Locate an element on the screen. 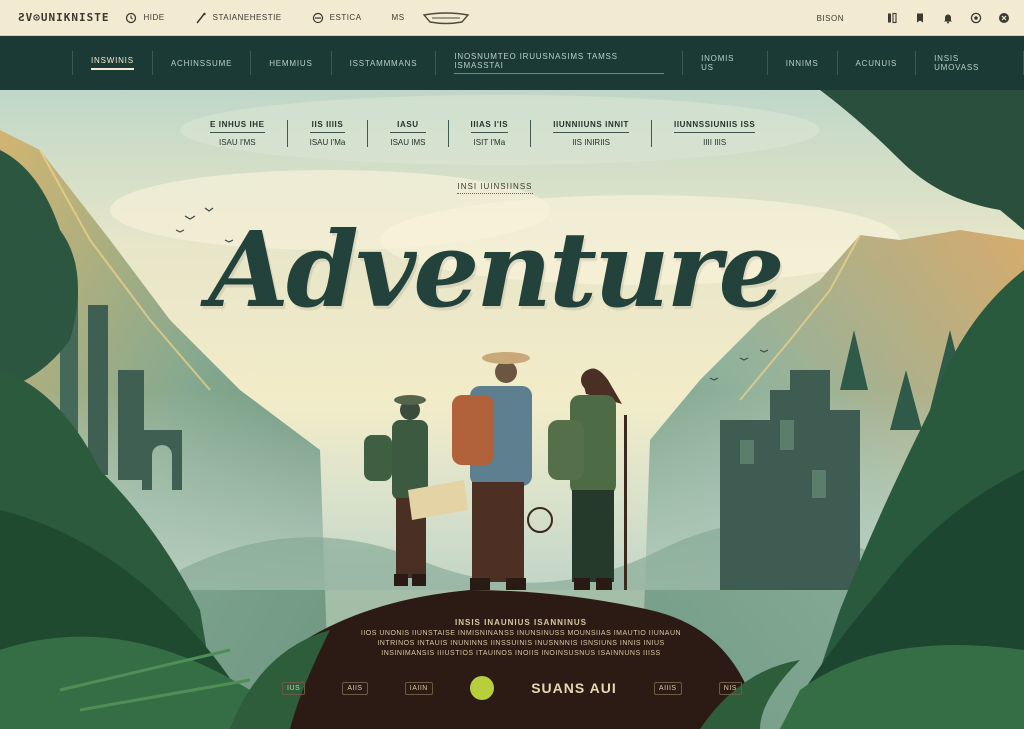 The height and width of the screenshot is (729, 1024). nav-item-9: INSIS UMOVASS is located at coordinates (969, 63).